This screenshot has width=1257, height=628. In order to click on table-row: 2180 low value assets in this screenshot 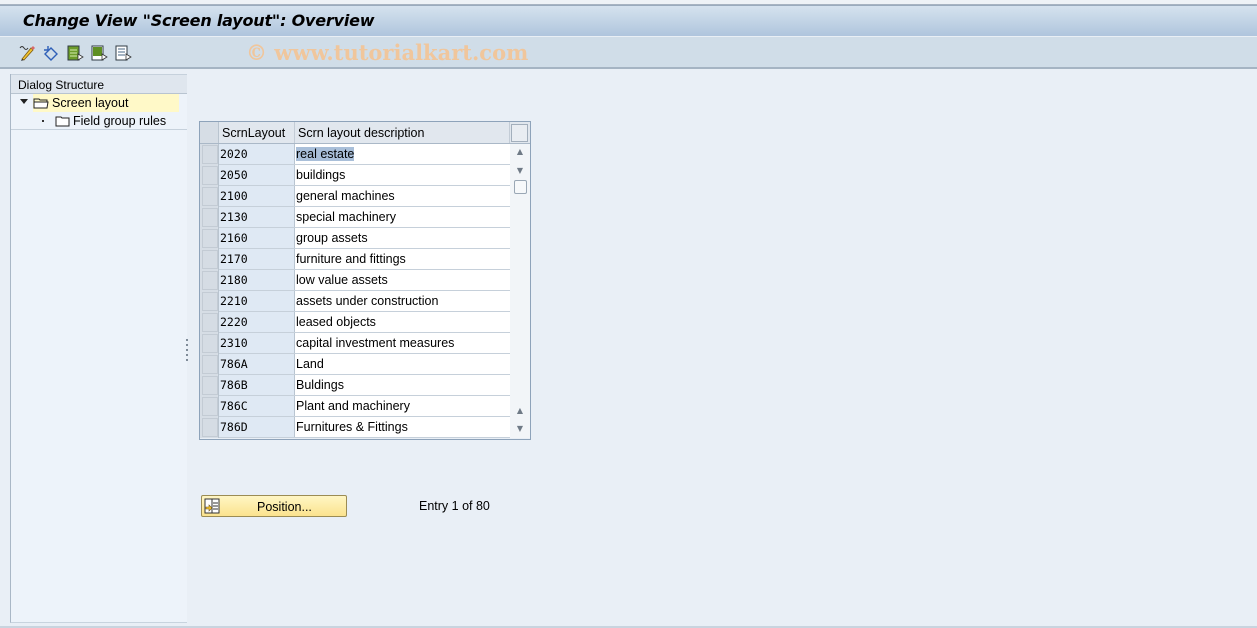, I will do `click(355, 280)`.